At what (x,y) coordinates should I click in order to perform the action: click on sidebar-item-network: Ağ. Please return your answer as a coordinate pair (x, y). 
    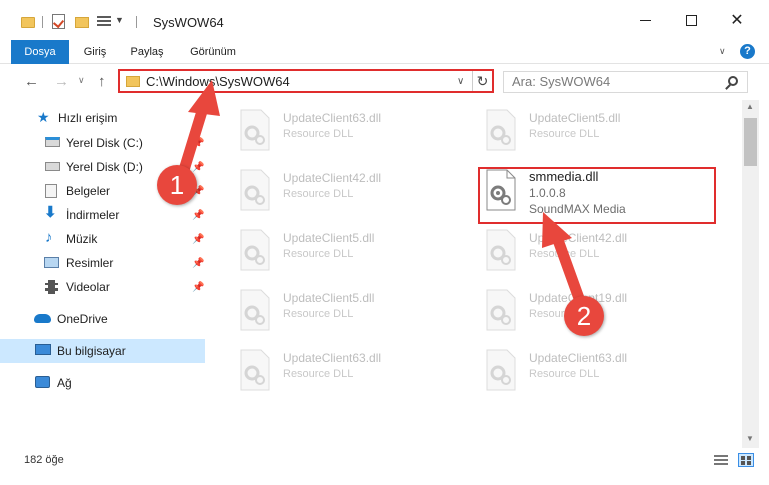
    Looking at the image, I should click on (102, 383).